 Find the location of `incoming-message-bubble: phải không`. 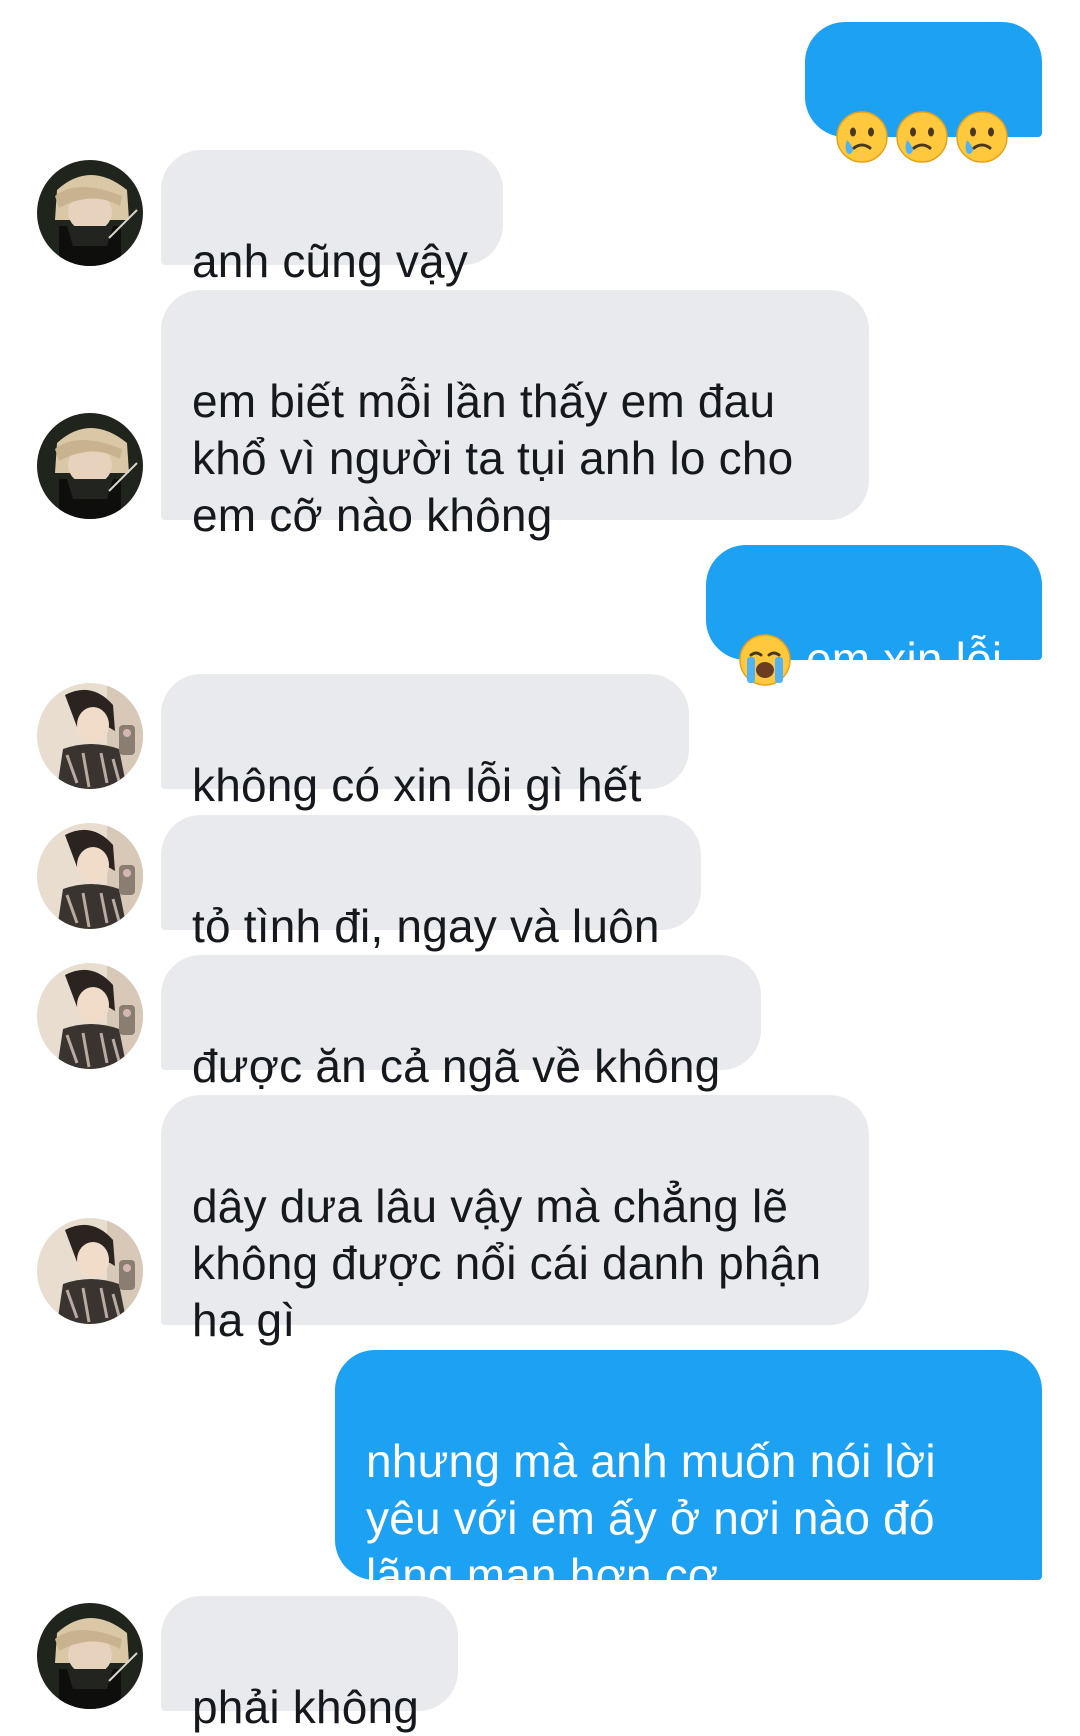

incoming-message-bubble: phải không is located at coordinates (309, 1664).